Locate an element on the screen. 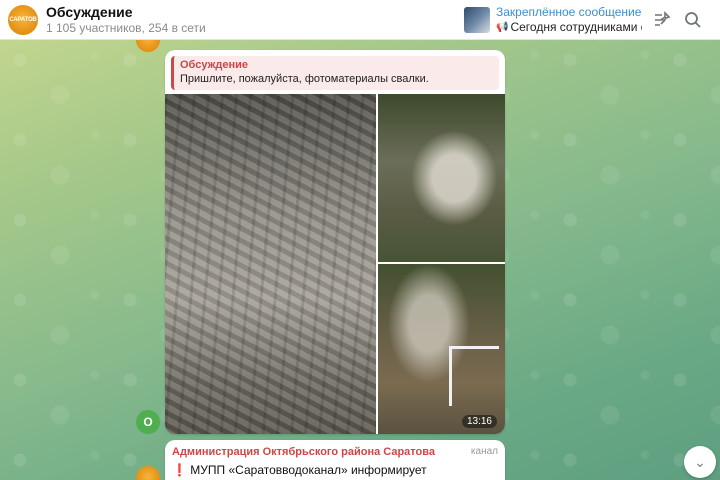  pinned-thumbnail is located at coordinates (477, 20).